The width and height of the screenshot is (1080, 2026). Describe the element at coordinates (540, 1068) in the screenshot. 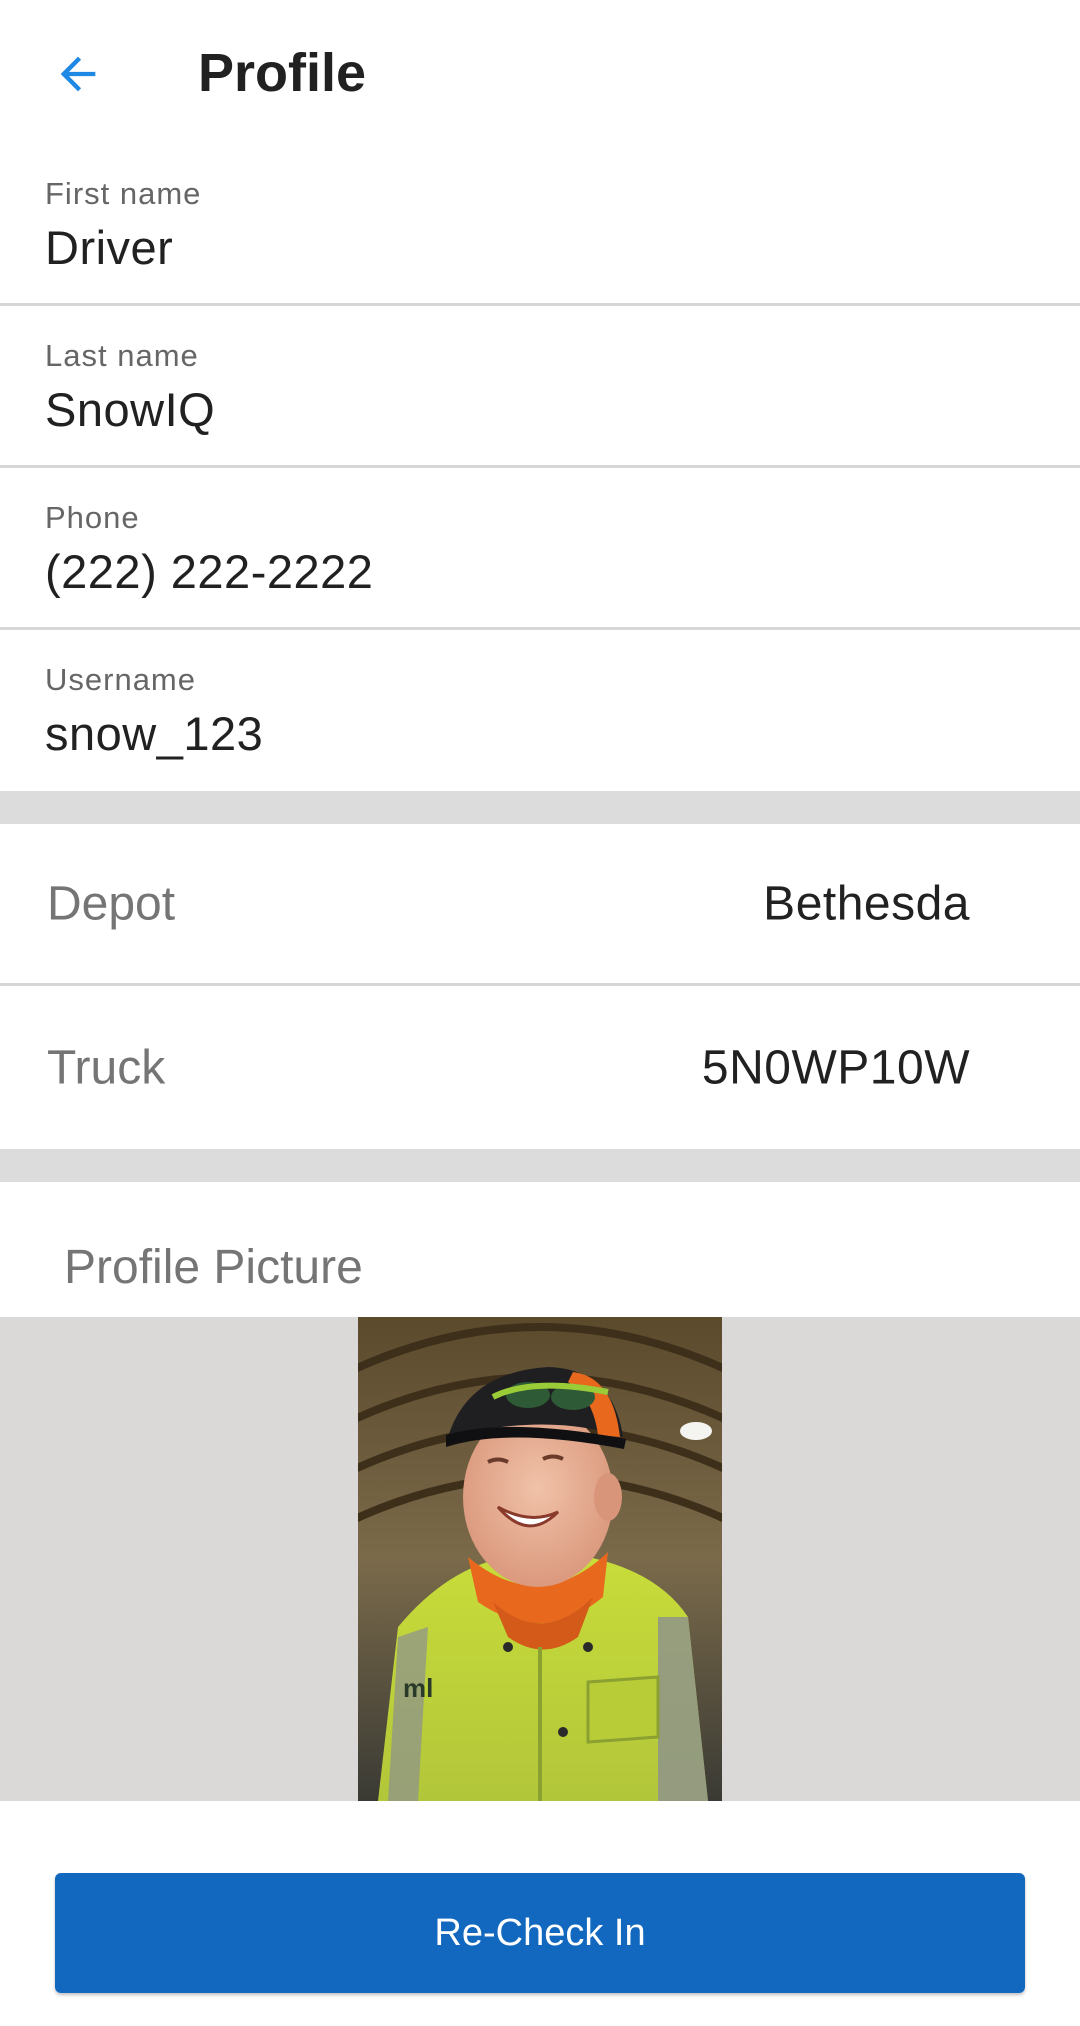

I see `truck-row: Truck 5N0WP10W` at that location.